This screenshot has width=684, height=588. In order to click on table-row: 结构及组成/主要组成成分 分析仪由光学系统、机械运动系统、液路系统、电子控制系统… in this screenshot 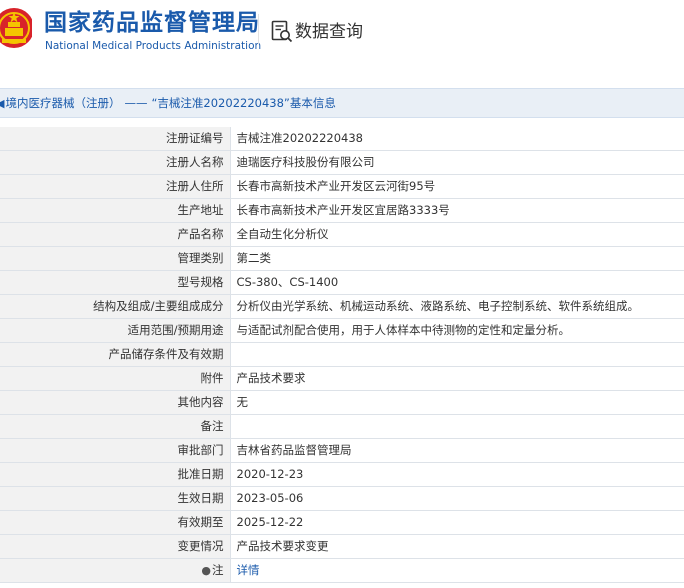, I will do `click(342, 306)`.